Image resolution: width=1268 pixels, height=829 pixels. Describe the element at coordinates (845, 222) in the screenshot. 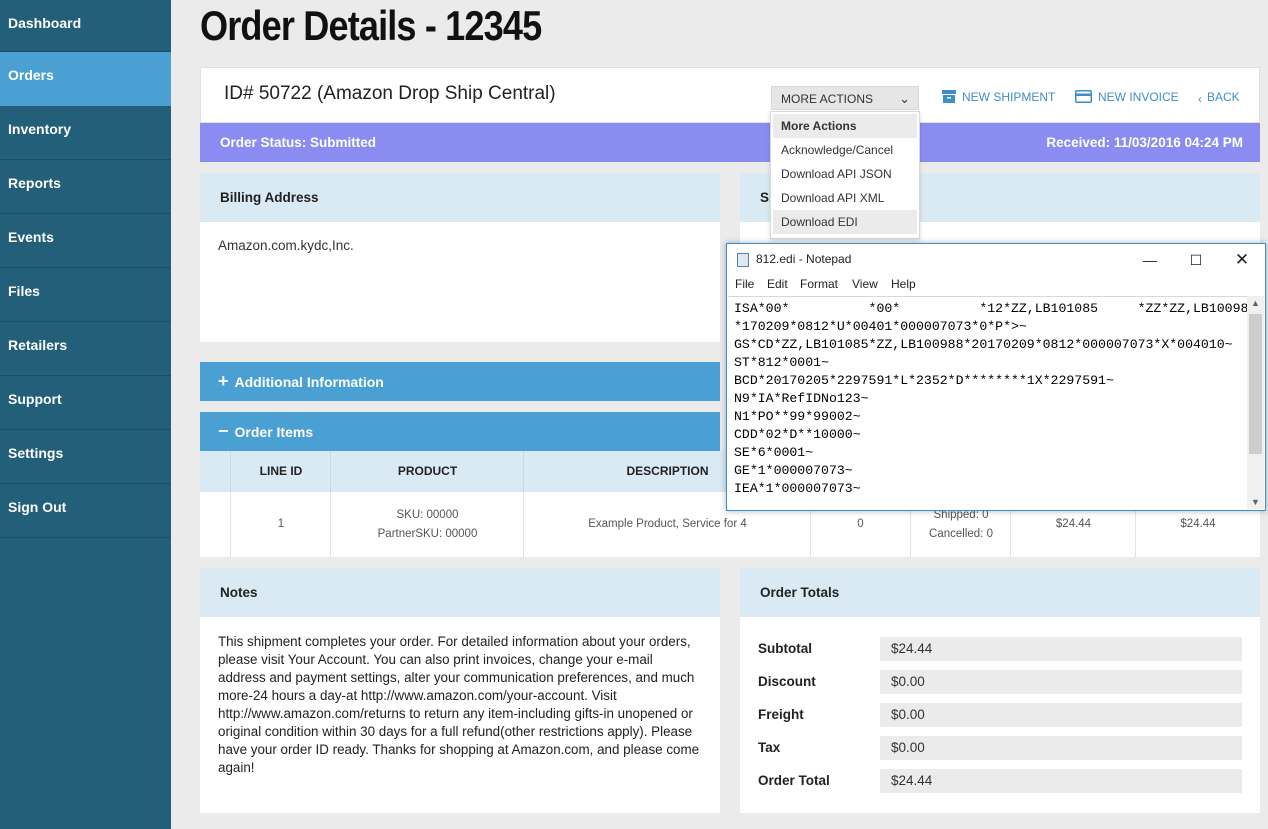

I see `menu-item-download-edi: Download EDI` at that location.